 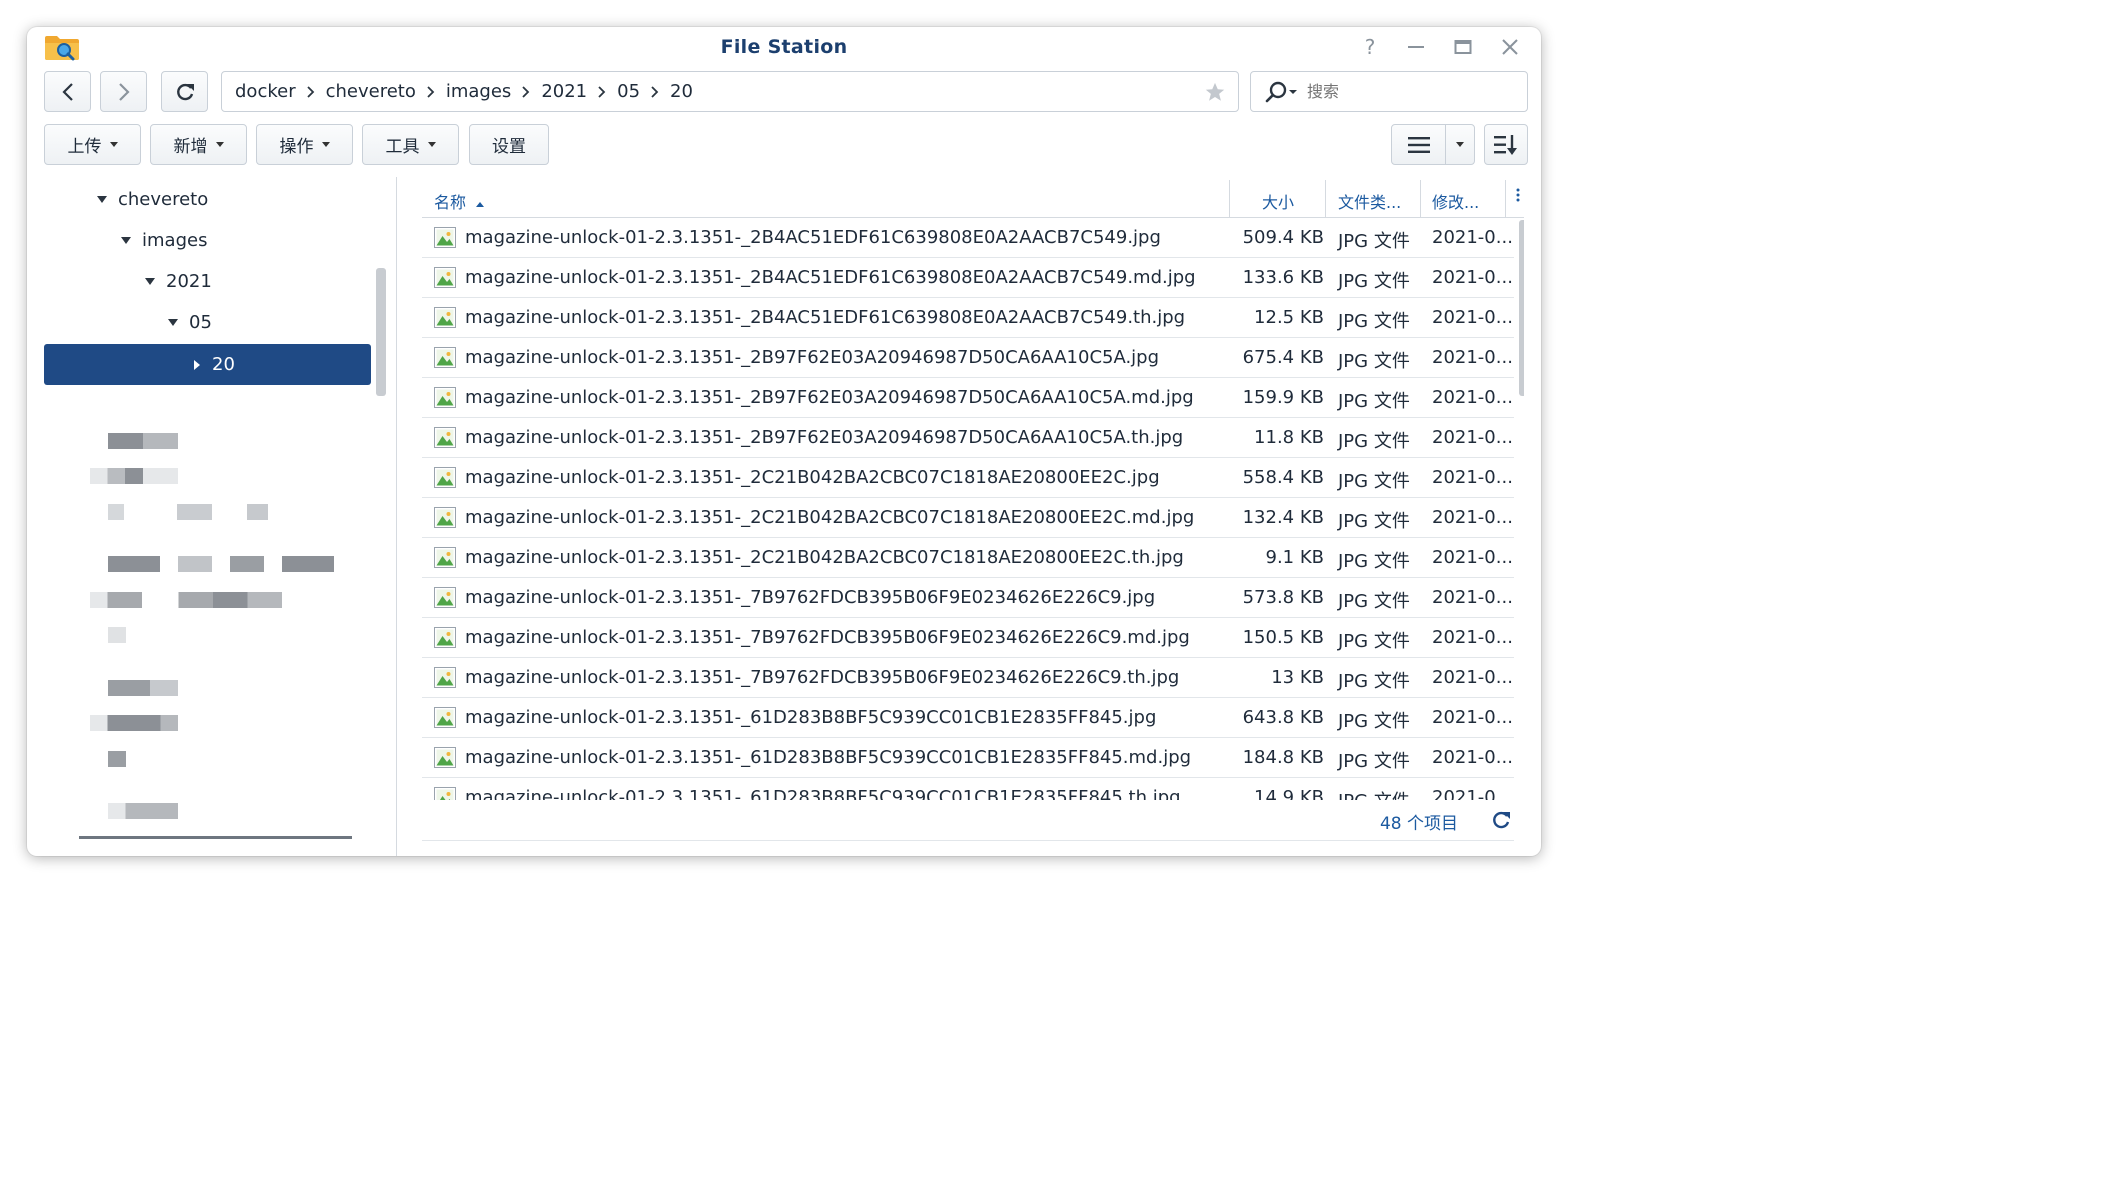 I want to click on forward-button, so click(x=123, y=91).